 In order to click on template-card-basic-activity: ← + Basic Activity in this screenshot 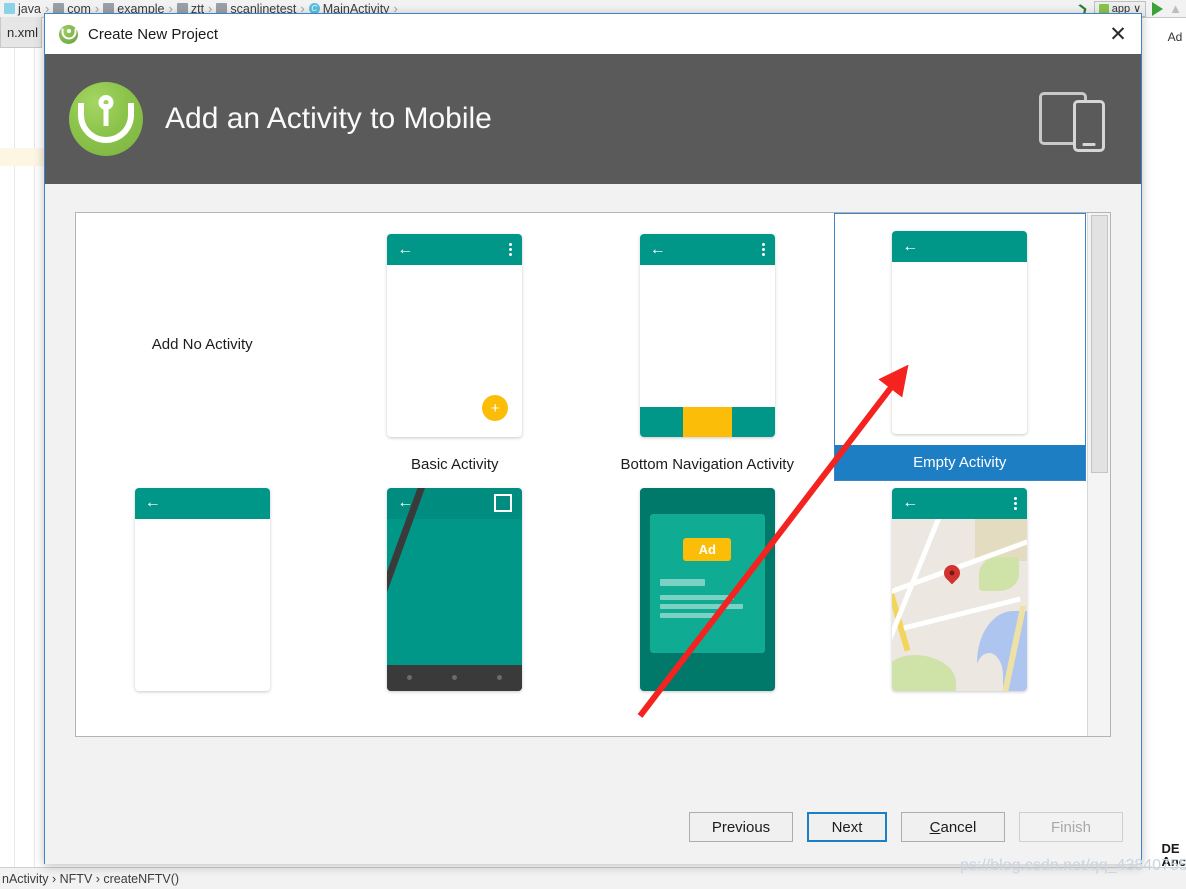, I will do `click(455, 347)`.